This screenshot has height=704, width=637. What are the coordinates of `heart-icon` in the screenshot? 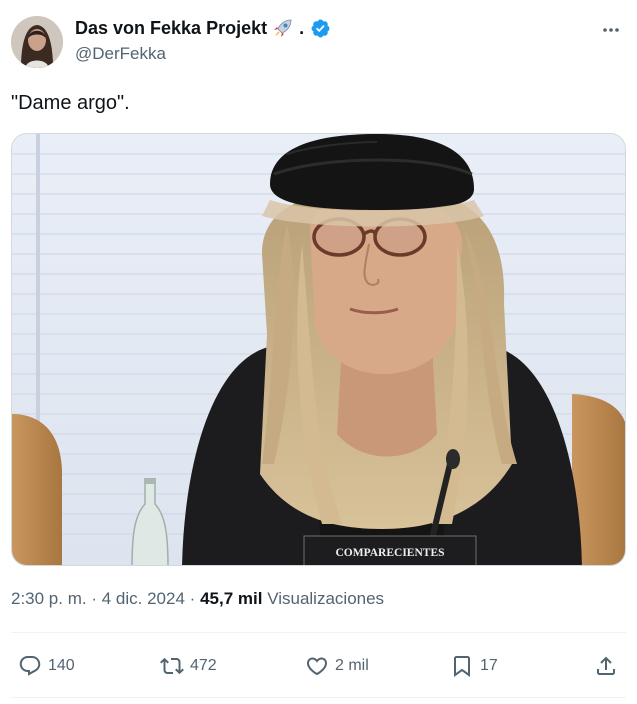 It's located at (317, 666).